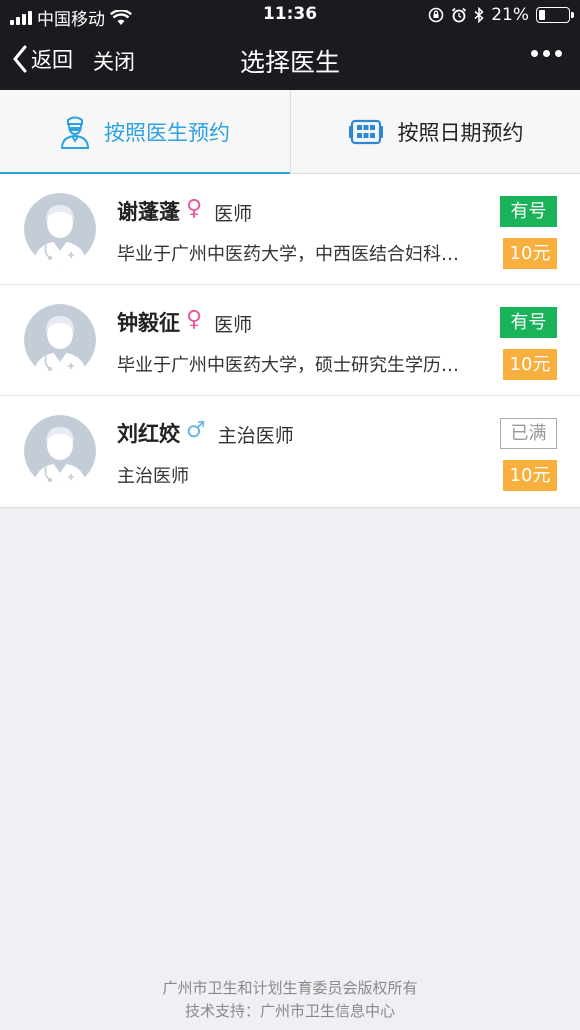 The width and height of the screenshot is (580, 1030). Describe the element at coordinates (460, 133) in the screenshot. I see `tab-label: 按照日期预约` at that location.